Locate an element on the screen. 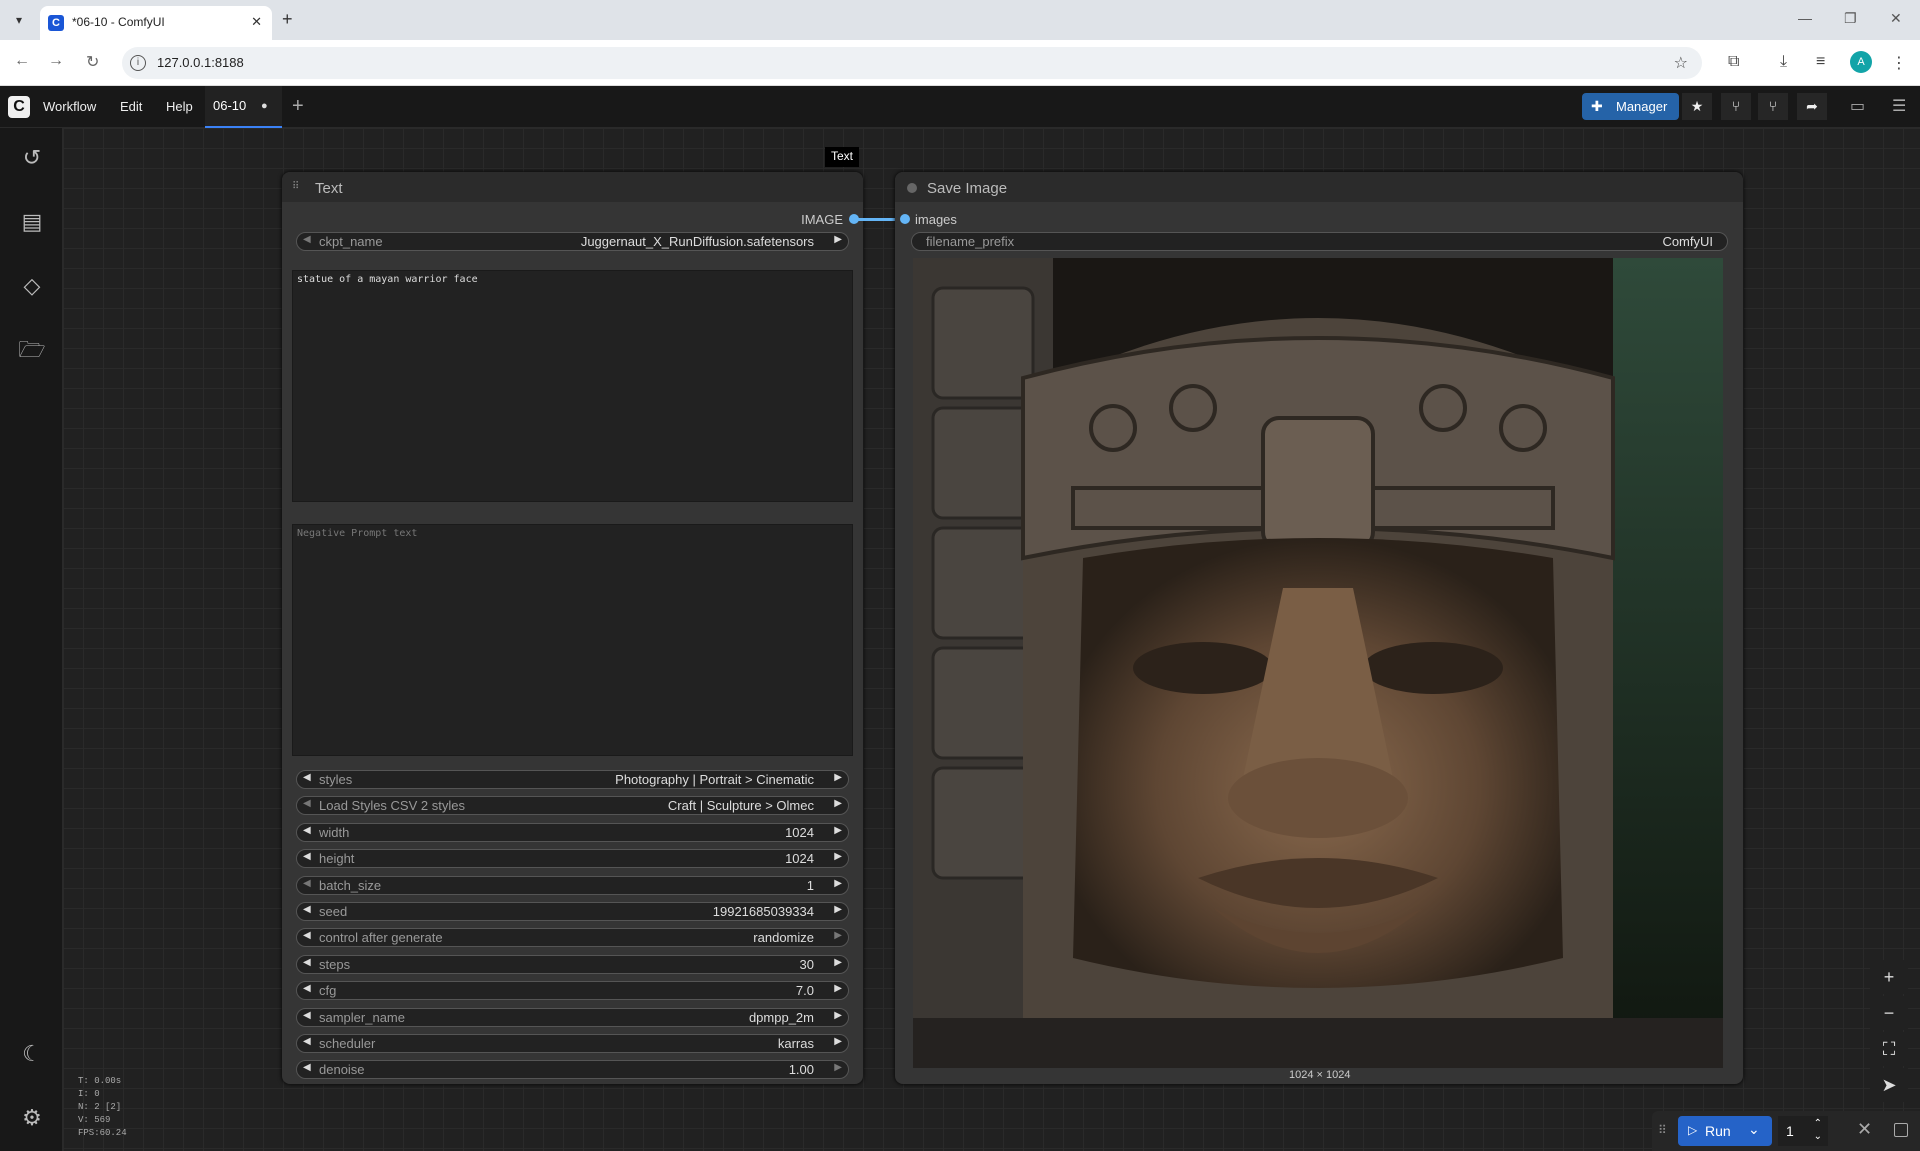 This screenshot has height=1151, width=1920. batch-count-input: 1 ⌃ ⌄ is located at coordinates (1803, 1131).